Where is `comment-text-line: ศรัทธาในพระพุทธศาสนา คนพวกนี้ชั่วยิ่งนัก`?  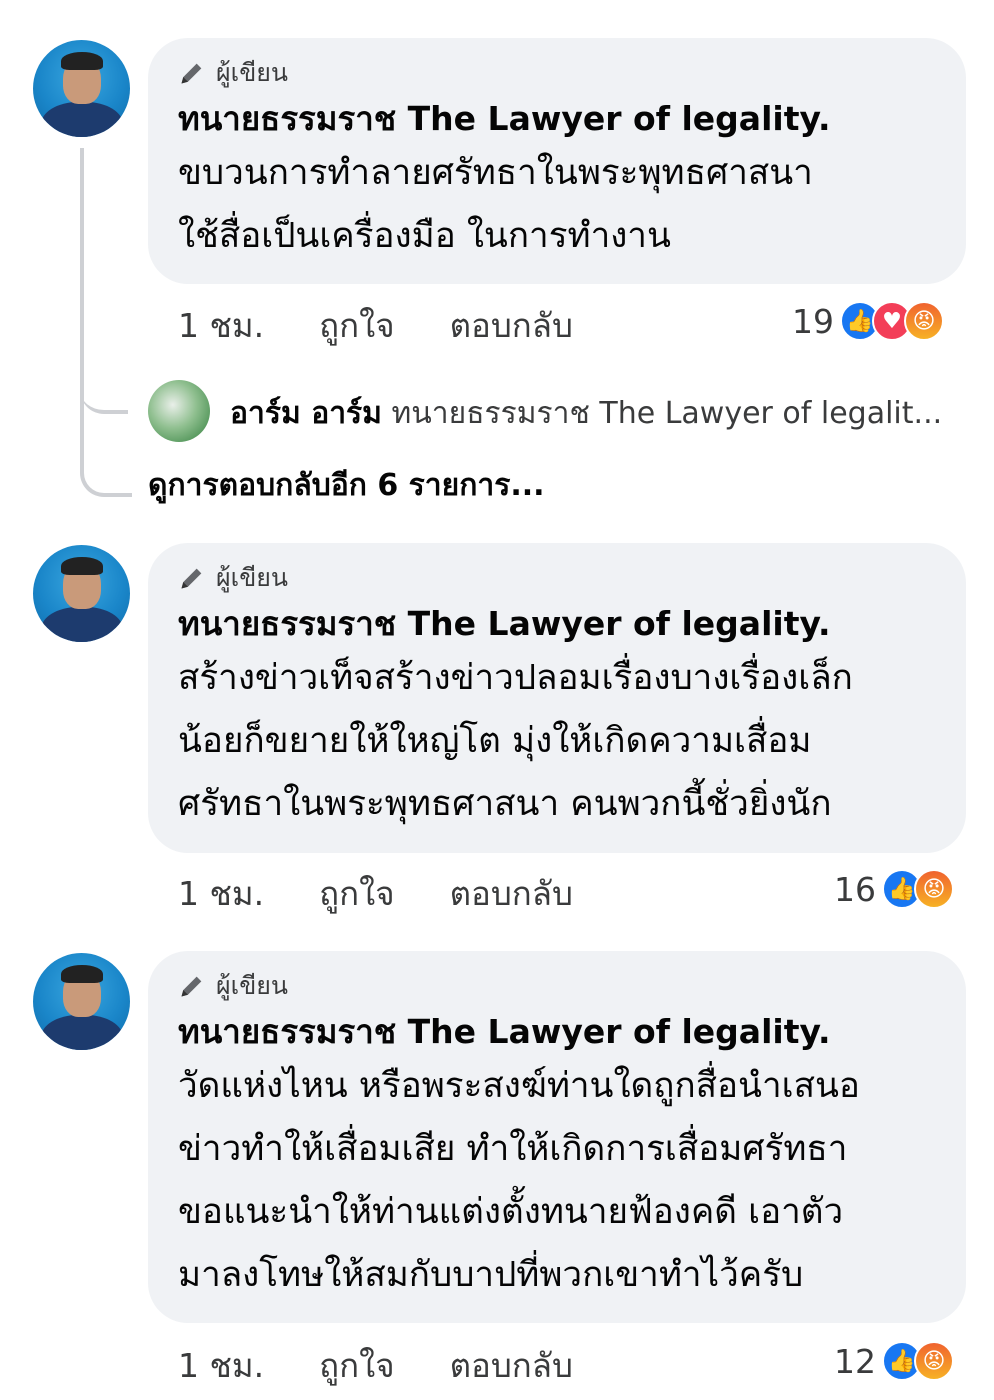
comment-text-line: ศรัทธาในพระพุทธศาสนา คนพวกนี้ชั่วยิ่งนัก is located at coordinates (505, 804).